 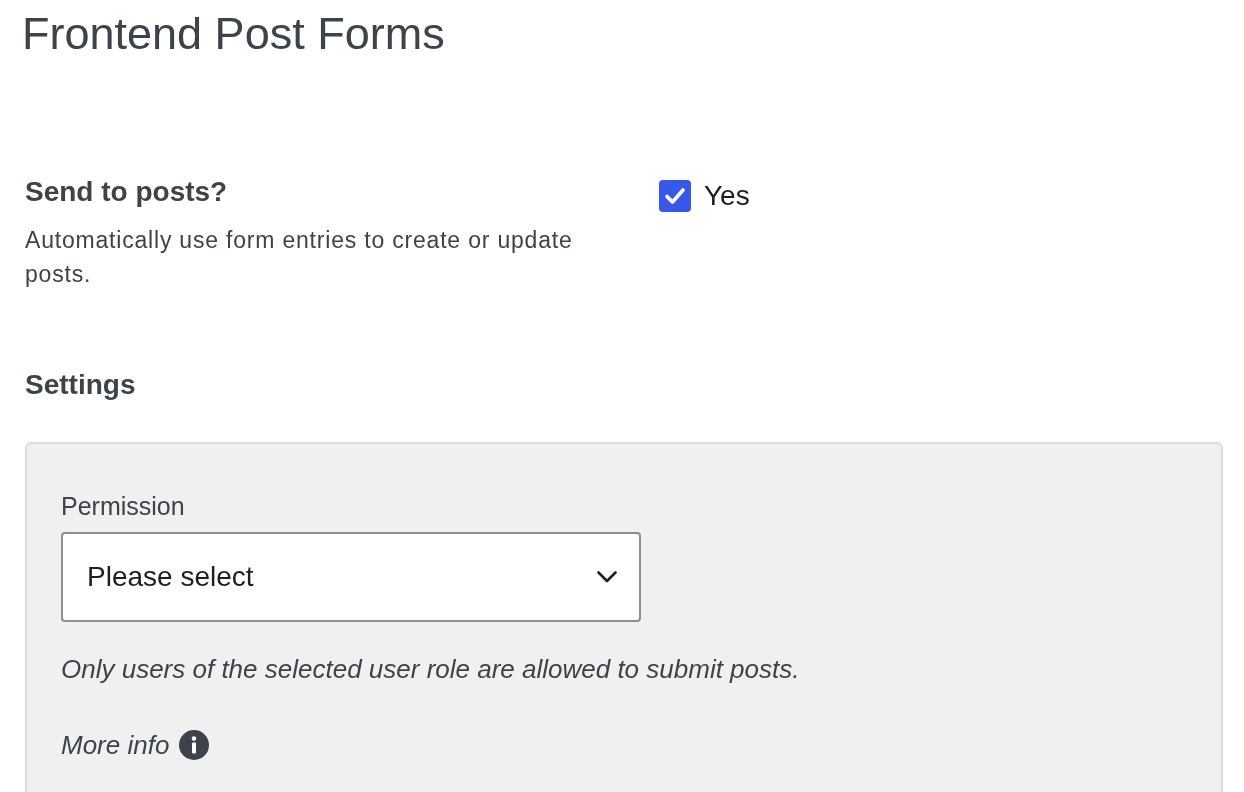 I want to click on info-icon, so click(x=194, y=745).